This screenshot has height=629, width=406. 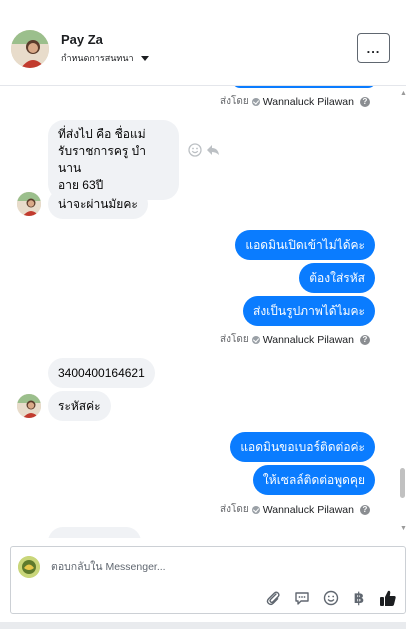 I want to click on outgoing-message: แอดมินขอเบอร์ติดต่อค่ะ, so click(x=302, y=447).